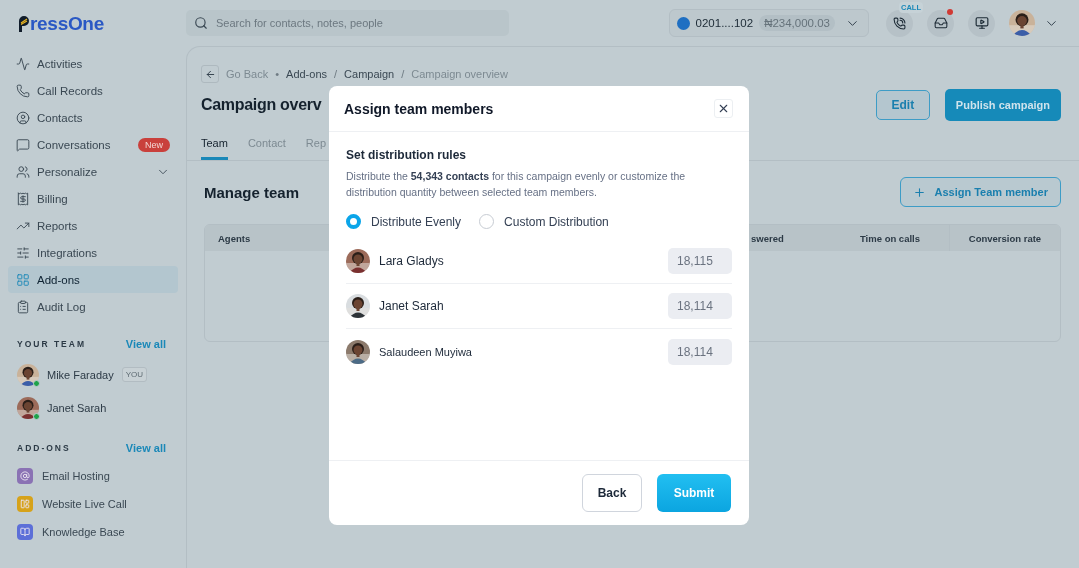 Image resolution: width=1079 pixels, height=568 pixels. What do you see at coordinates (201, 23) in the screenshot?
I see `search-icon` at bounding box center [201, 23].